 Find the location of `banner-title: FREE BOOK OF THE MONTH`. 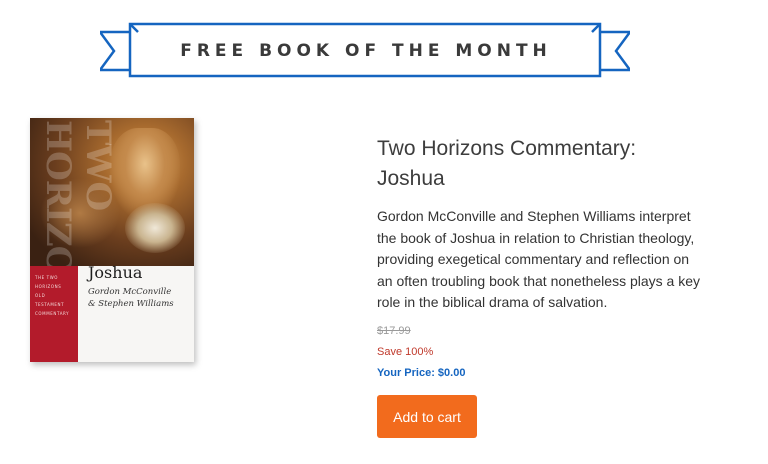

banner-title: FREE BOOK OF THE MONTH is located at coordinates (366, 51).